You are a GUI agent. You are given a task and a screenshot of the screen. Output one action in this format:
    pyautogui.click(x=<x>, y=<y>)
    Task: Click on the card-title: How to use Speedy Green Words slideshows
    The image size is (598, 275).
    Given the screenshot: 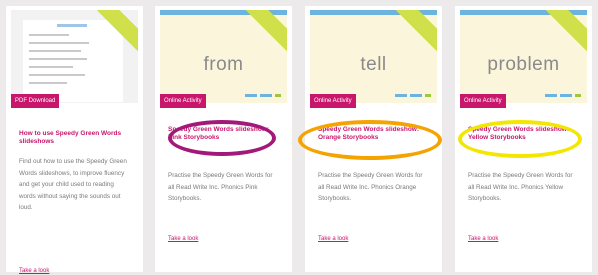 What is the action you would take?
    pyautogui.click(x=75, y=138)
    